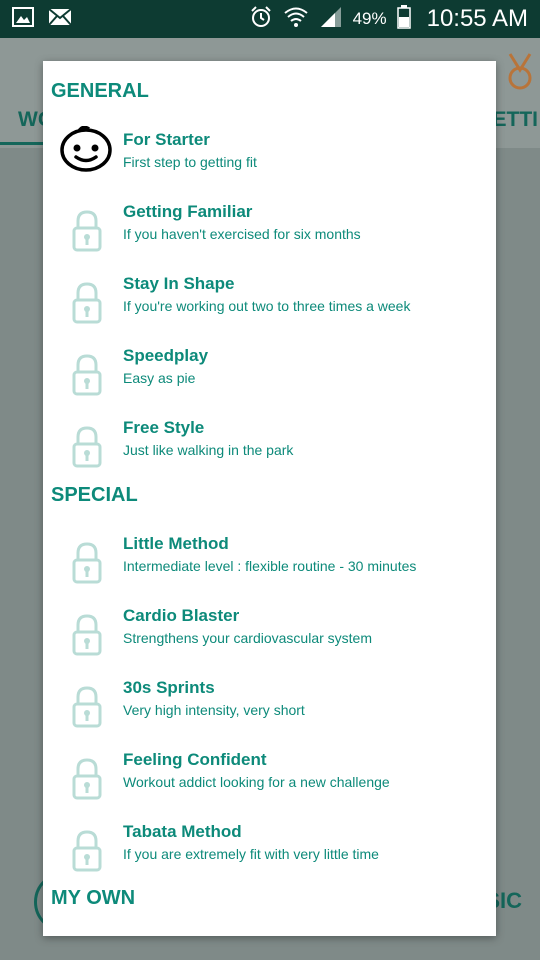  What do you see at coordinates (520, 74) in the screenshot?
I see `medal-icon` at bounding box center [520, 74].